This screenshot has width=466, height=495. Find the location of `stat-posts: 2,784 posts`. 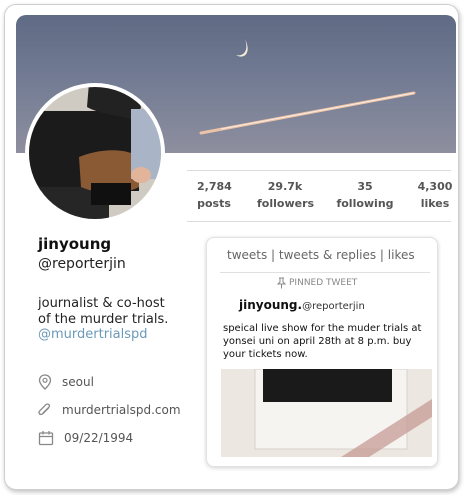

stat-posts: 2,784 posts is located at coordinates (214, 195).